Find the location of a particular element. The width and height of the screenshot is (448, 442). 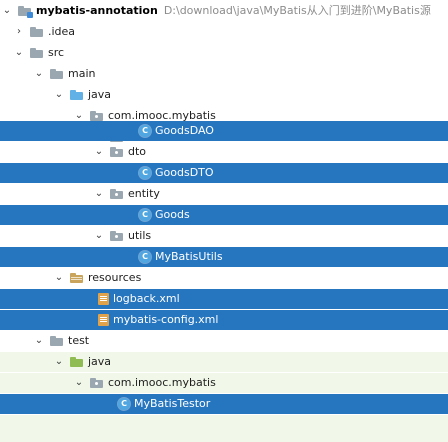

tree-node-label: GoodsDTO is located at coordinates (184, 172).